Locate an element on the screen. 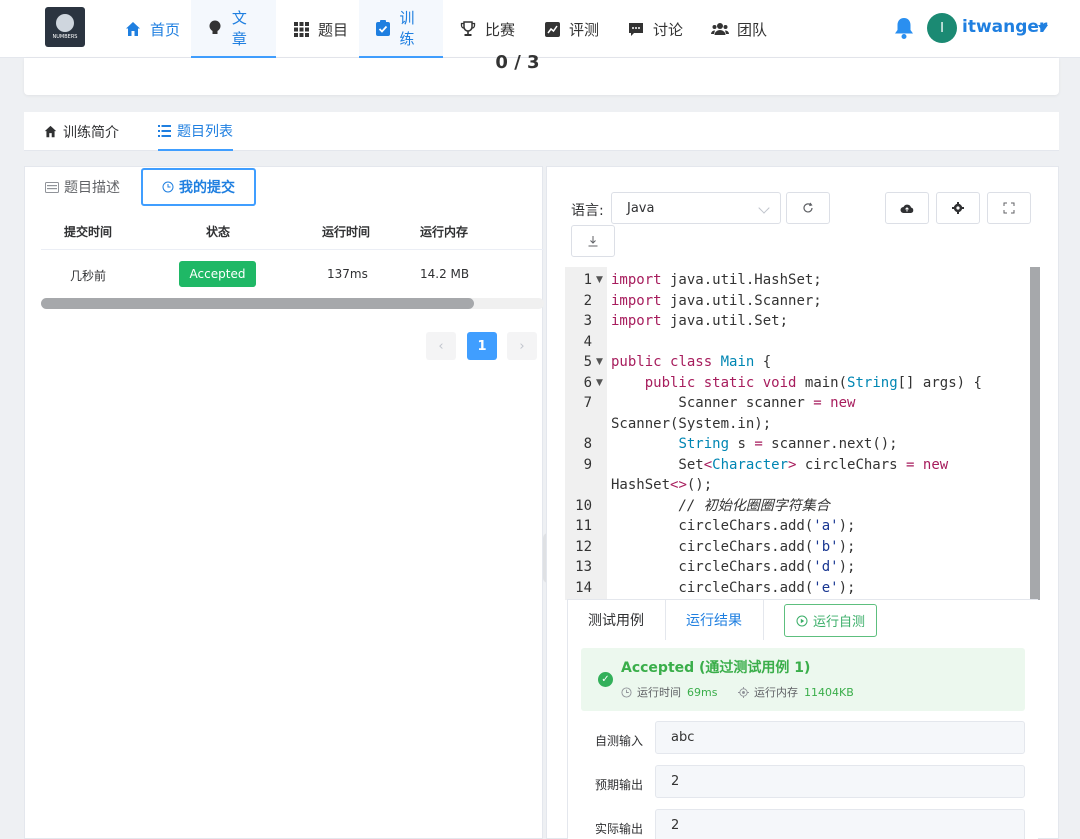 The height and width of the screenshot is (839, 1080). code-line: circleChars.add('e'); is located at coordinates (733, 588).